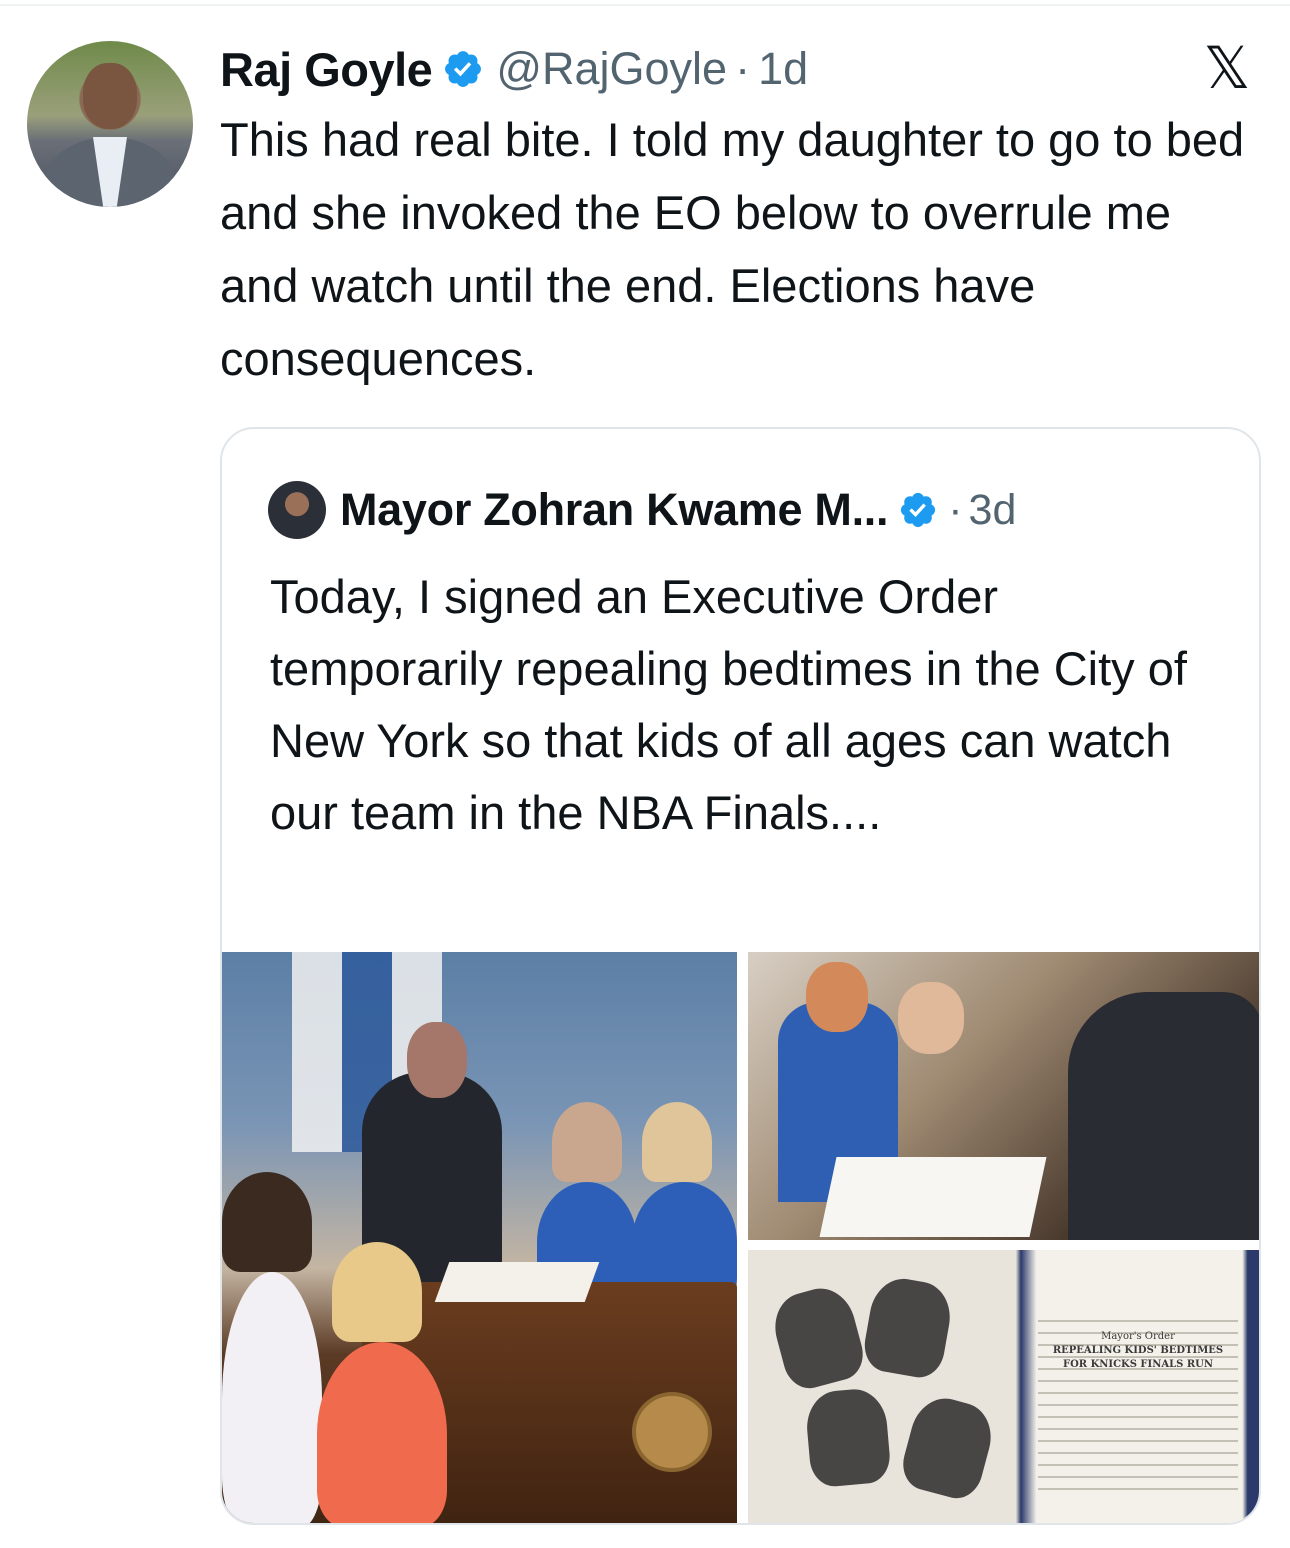 The height and width of the screenshot is (1548, 1290). I want to click on x-logo-icon: 𝕏, so click(1227, 68).